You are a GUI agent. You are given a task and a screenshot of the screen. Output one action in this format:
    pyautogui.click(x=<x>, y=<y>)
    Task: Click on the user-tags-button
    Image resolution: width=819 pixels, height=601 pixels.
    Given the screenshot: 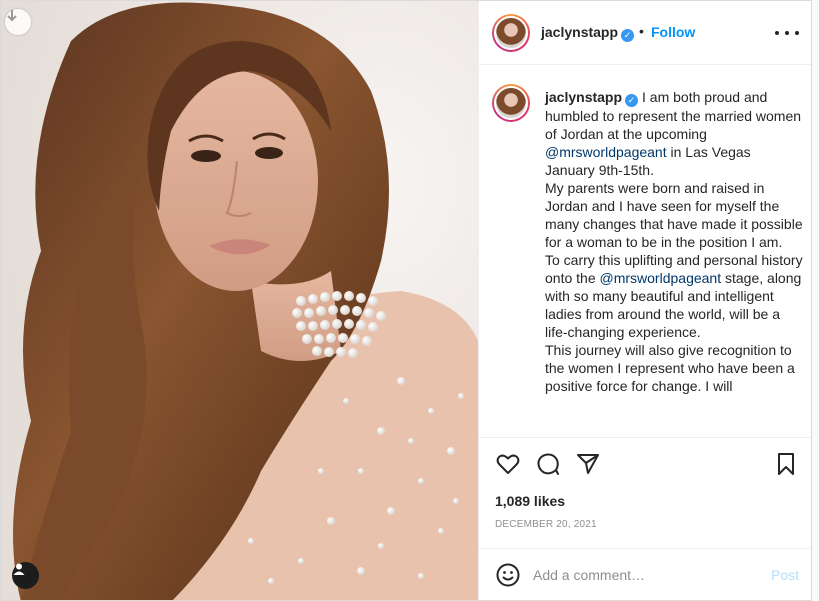 What is the action you would take?
    pyautogui.click(x=25, y=575)
    